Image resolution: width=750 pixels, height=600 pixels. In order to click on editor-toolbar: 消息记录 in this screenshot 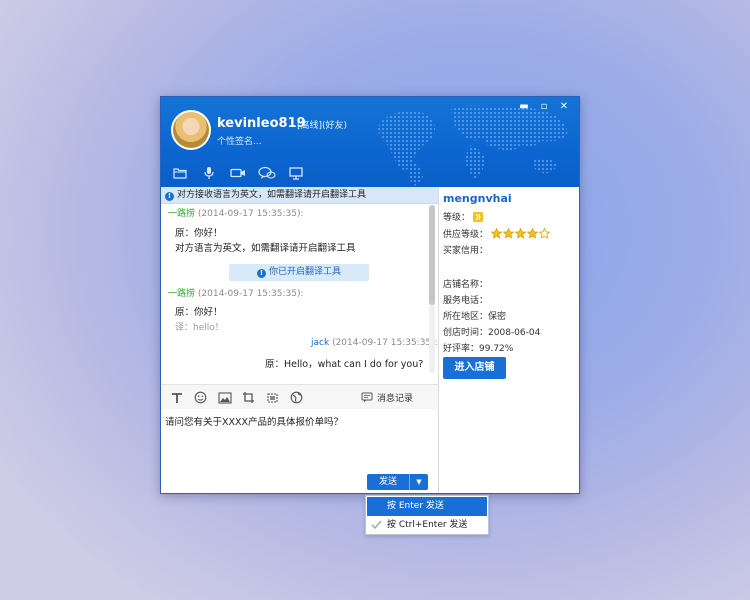, I will do `click(299, 396)`.